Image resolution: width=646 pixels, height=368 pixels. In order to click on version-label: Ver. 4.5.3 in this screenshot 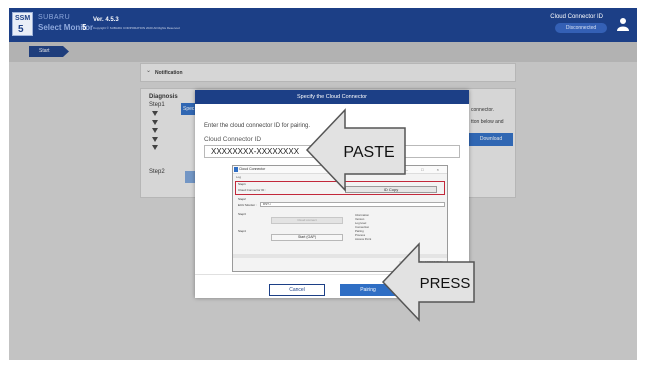, I will do `click(106, 20)`.